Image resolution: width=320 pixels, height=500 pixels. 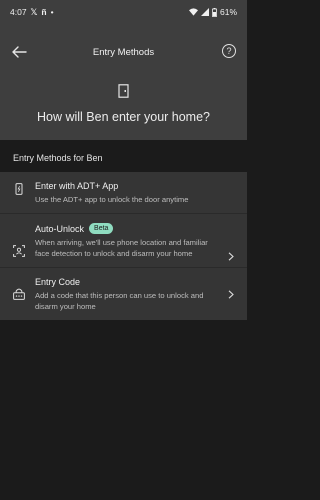 I want to click on help-button: ?, so click(x=229, y=51).